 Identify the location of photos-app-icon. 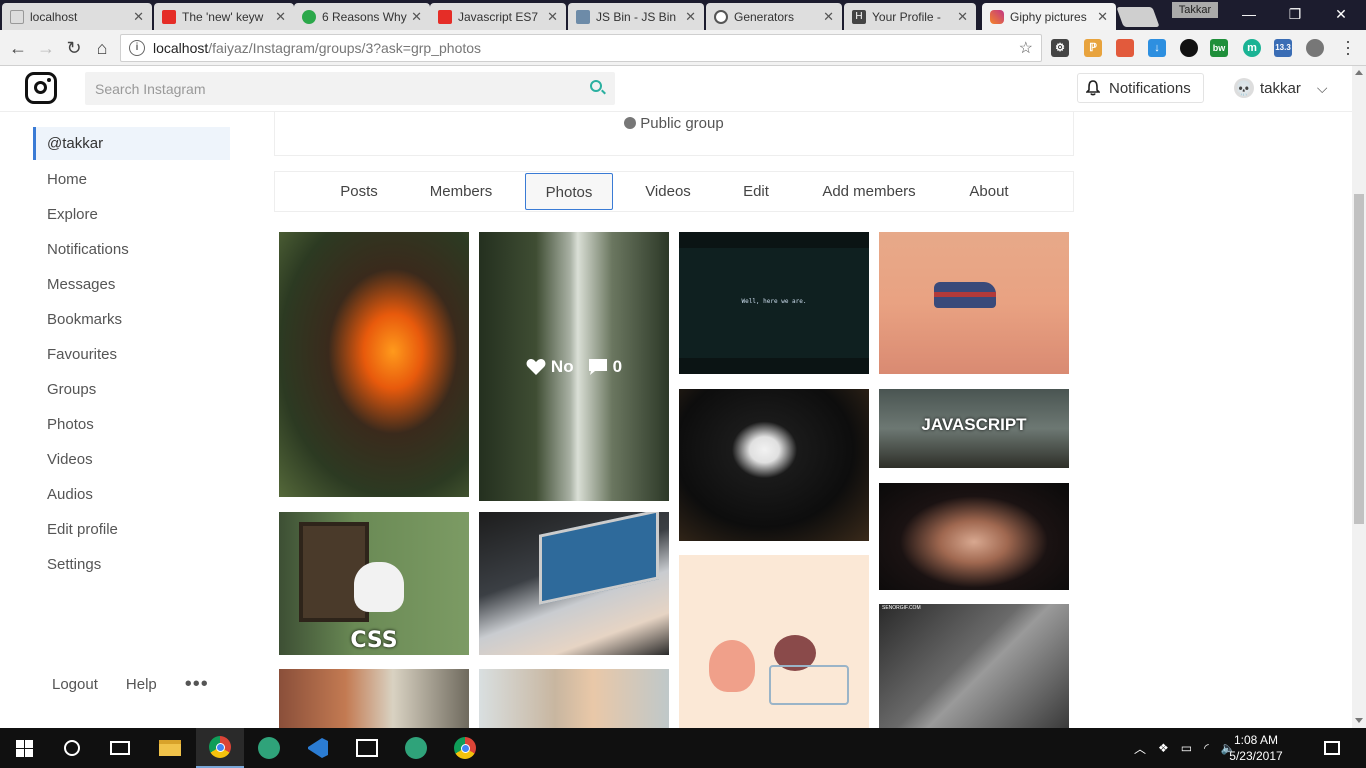
(367, 748).